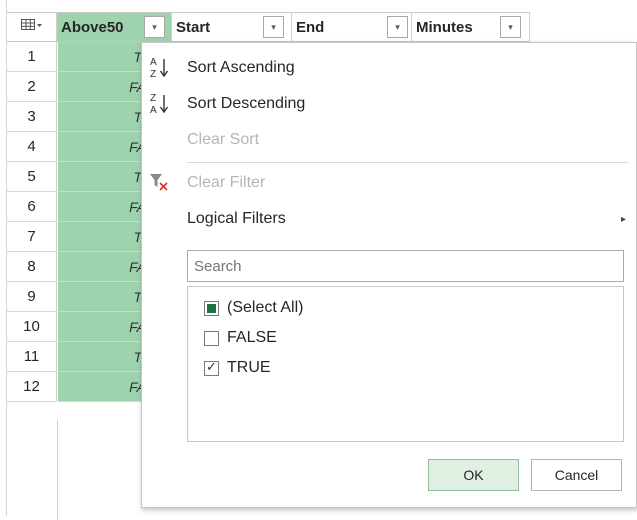 The height and width of the screenshot is (520, 637). Describe the element at coordinates (211, 308) in the screenshot. I see `checkbox-partial` at that location.